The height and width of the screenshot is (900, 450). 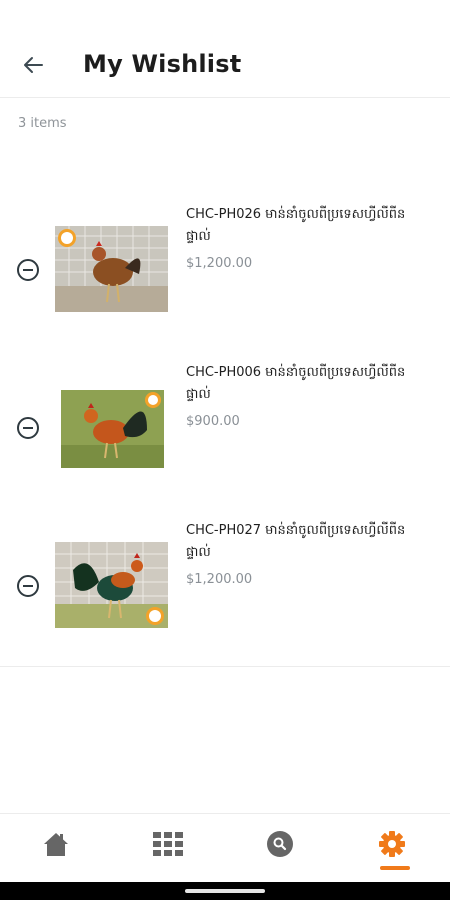 I want to click on list-divider, so click(x=225, y=666).